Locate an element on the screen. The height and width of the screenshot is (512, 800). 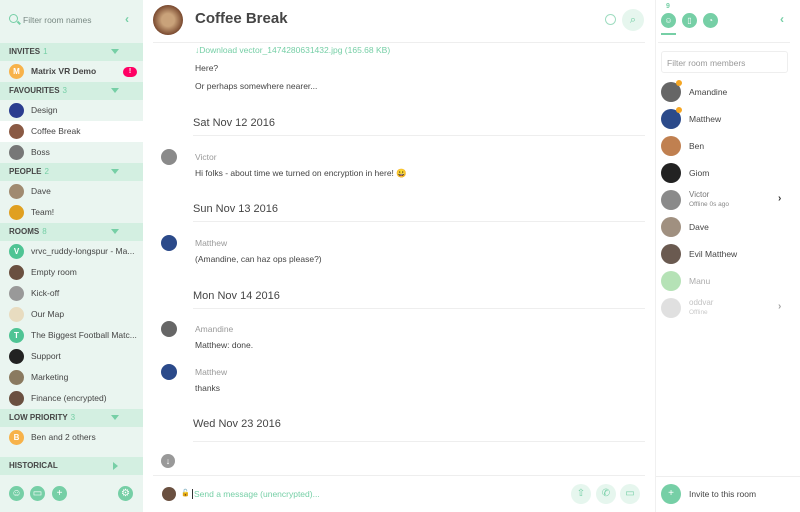
room-item: M Matrix VR Demo! is located at coordinates (71, 71).